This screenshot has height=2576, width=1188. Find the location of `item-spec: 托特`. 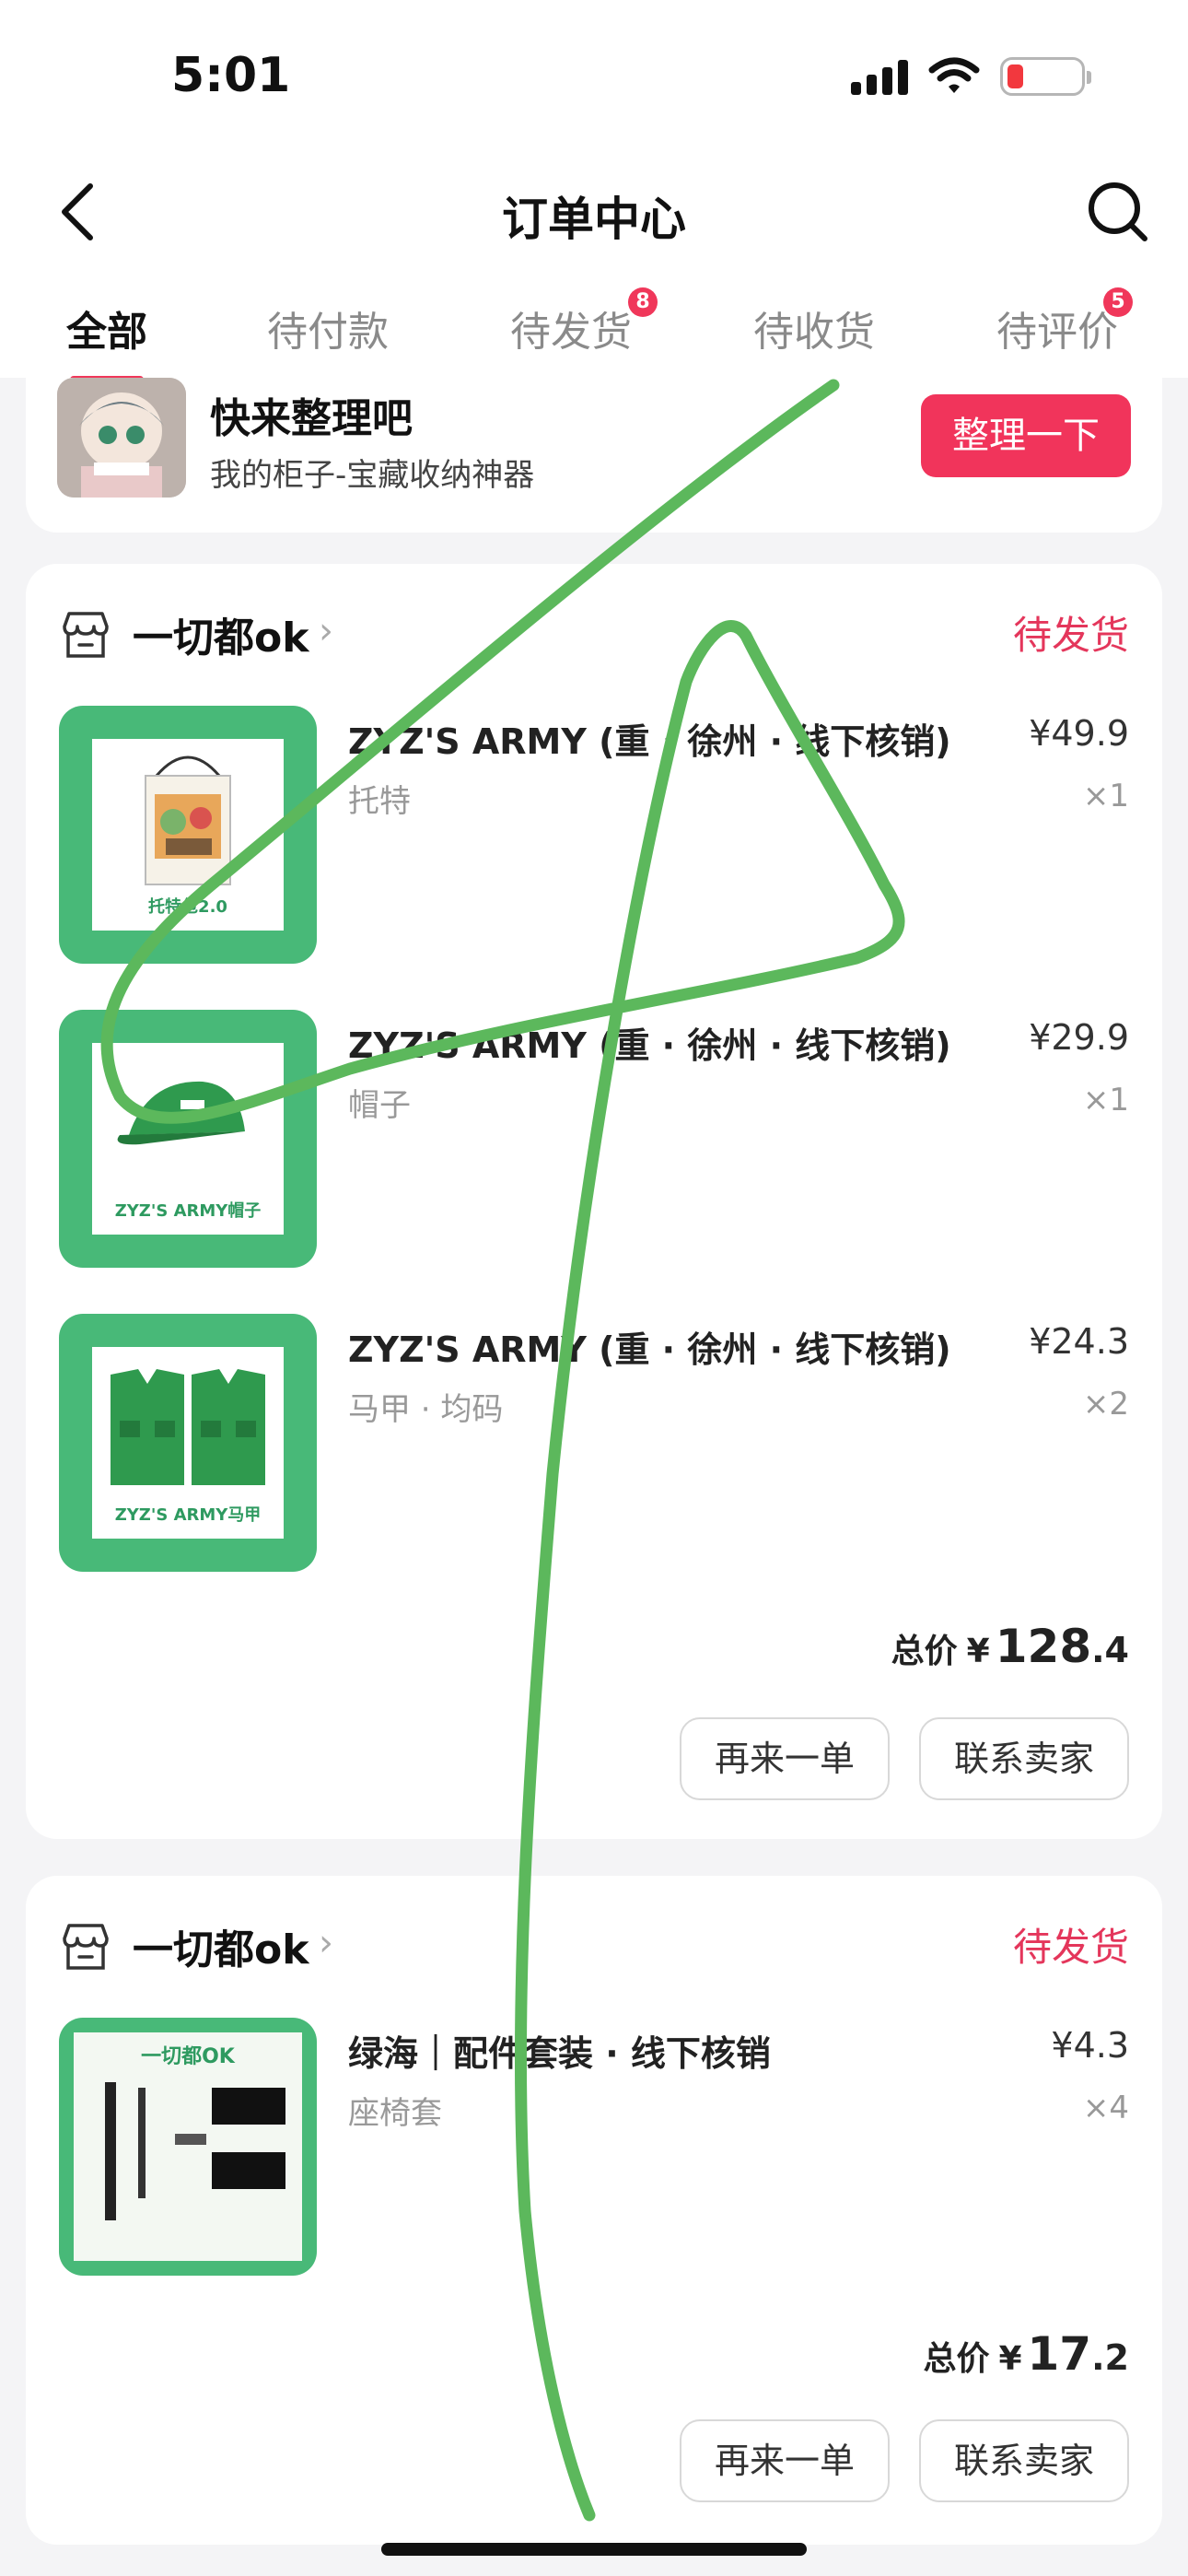

item-spec: 托特 is located at coordinates (379, 801).